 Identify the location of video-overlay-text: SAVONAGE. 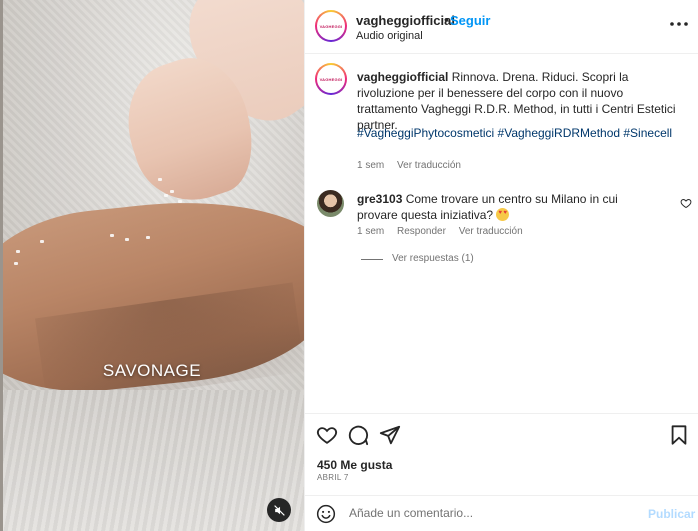
(152, 370).